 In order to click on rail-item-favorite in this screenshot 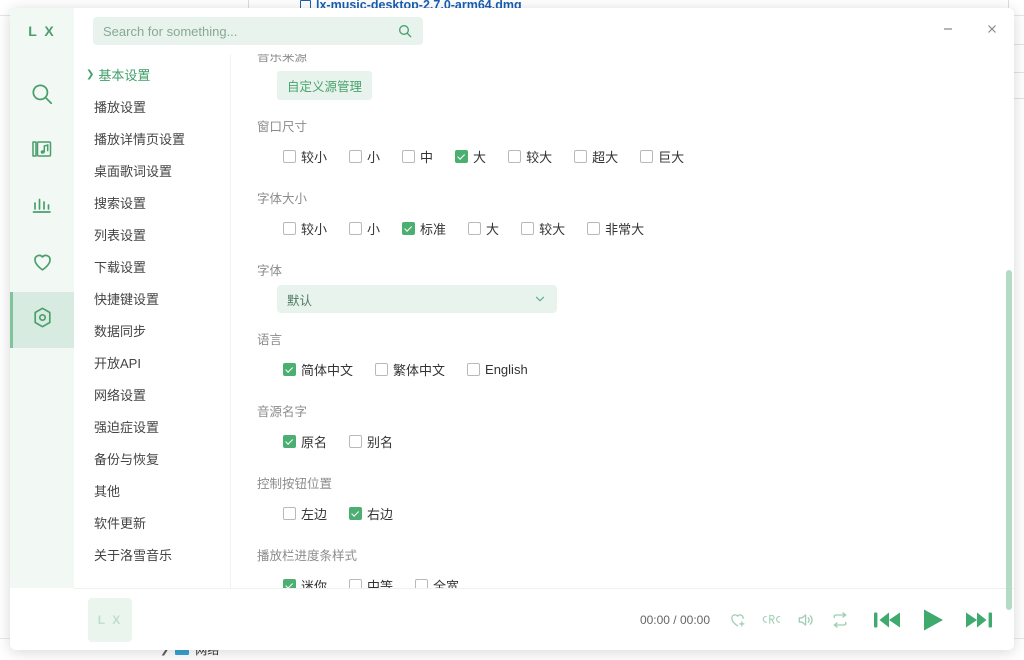, I will do `click(42, 264)`.